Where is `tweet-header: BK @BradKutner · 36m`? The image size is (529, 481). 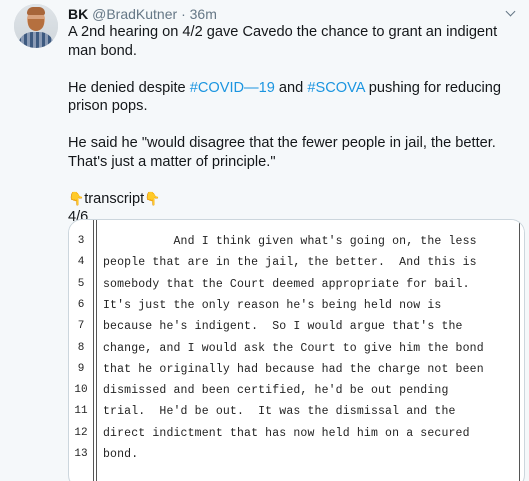 tweet-header: BK @BradKutner · 36m is located at coordinates (142, 14).